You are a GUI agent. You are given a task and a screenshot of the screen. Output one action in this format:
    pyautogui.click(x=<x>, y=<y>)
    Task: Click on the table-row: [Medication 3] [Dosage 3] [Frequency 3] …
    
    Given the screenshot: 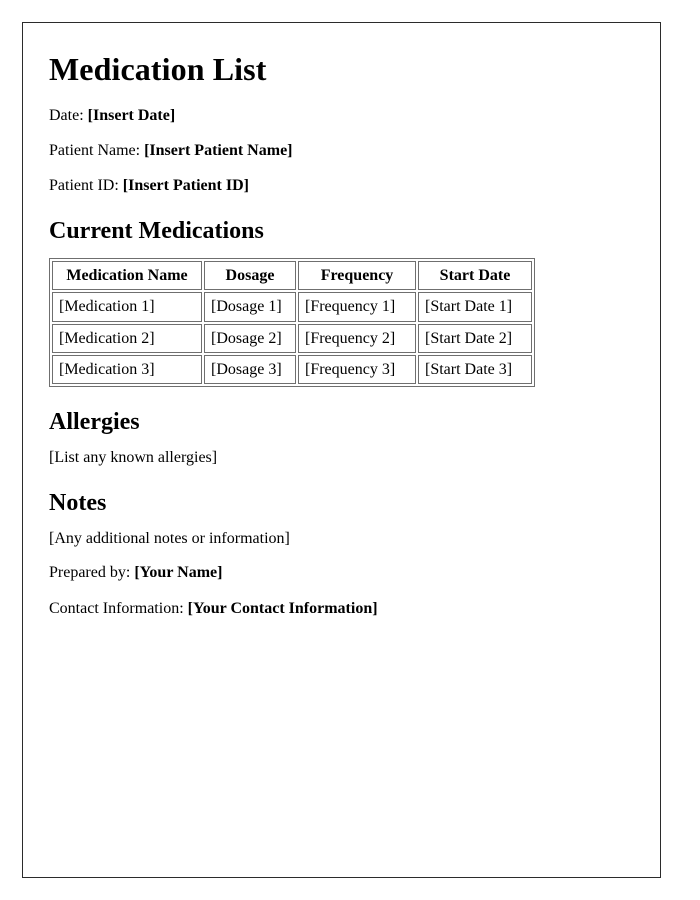 What is the action you would take?
    pyautogui.click(x=292, y=369)
    